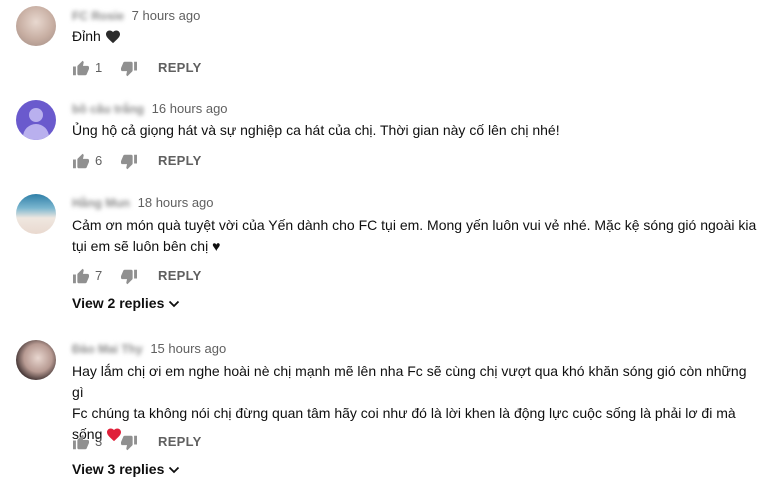 This screenshot has height=500, width=772. Describe the element at coordinates (166, 15) in the screenshot. I see `timestamp: 7 hours ago` at that location.